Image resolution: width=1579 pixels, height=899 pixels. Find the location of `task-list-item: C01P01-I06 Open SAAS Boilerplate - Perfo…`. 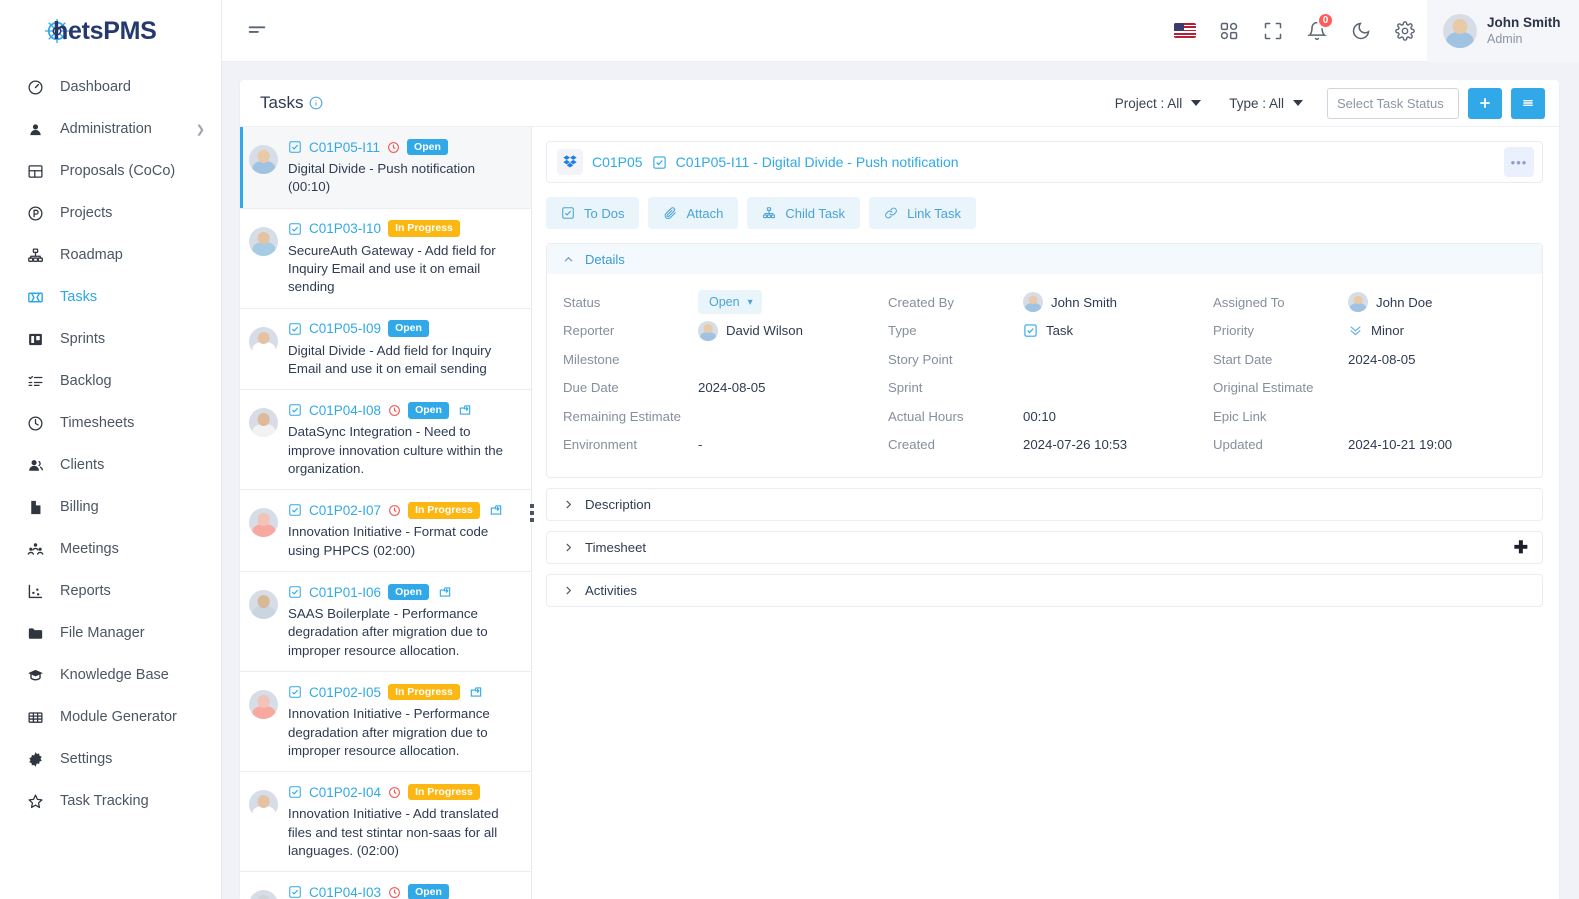

task-list-item: C01P01-I06 Open SAAS Boilerplate - Perfo… is located at coordinates (385, 622).